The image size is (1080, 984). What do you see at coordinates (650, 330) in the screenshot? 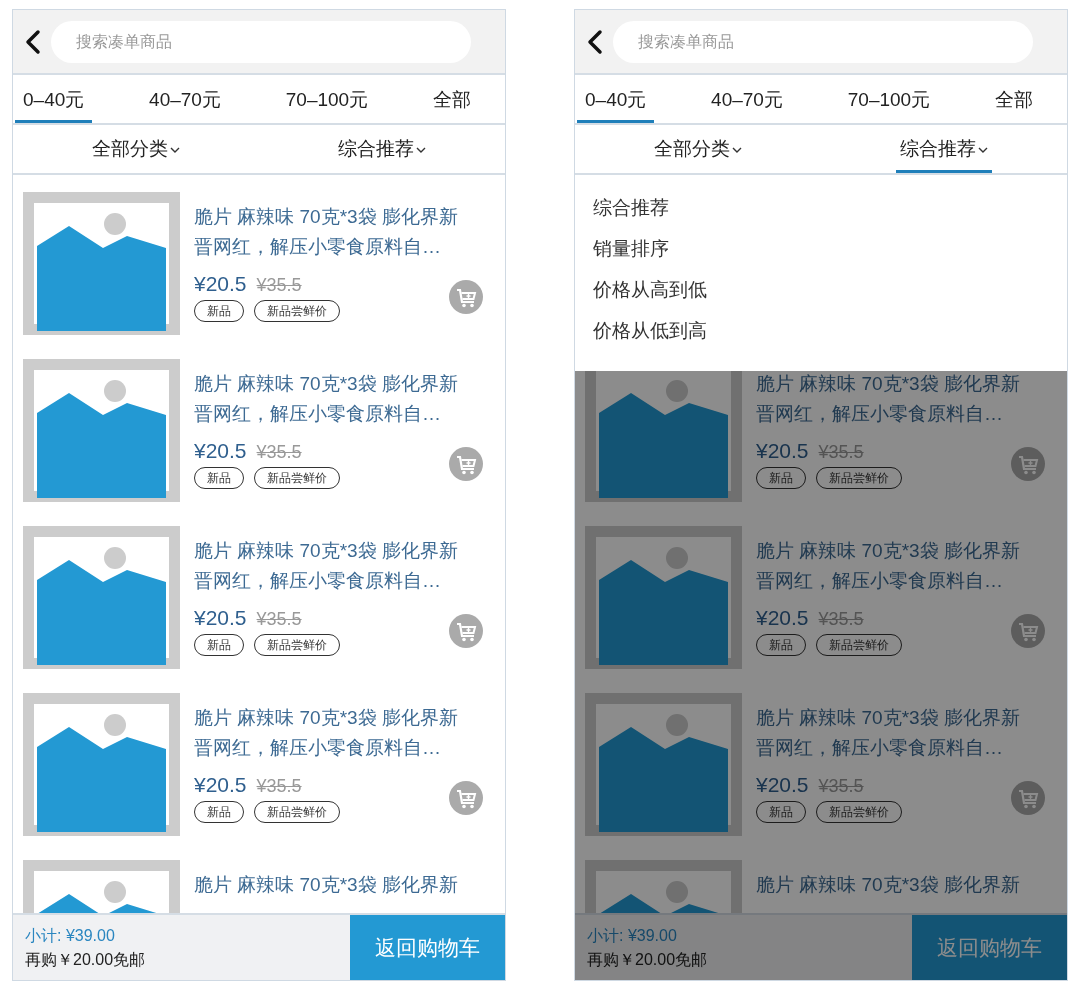
I see `sort-option: 价格从低到高` at bounding box center [650, 330].